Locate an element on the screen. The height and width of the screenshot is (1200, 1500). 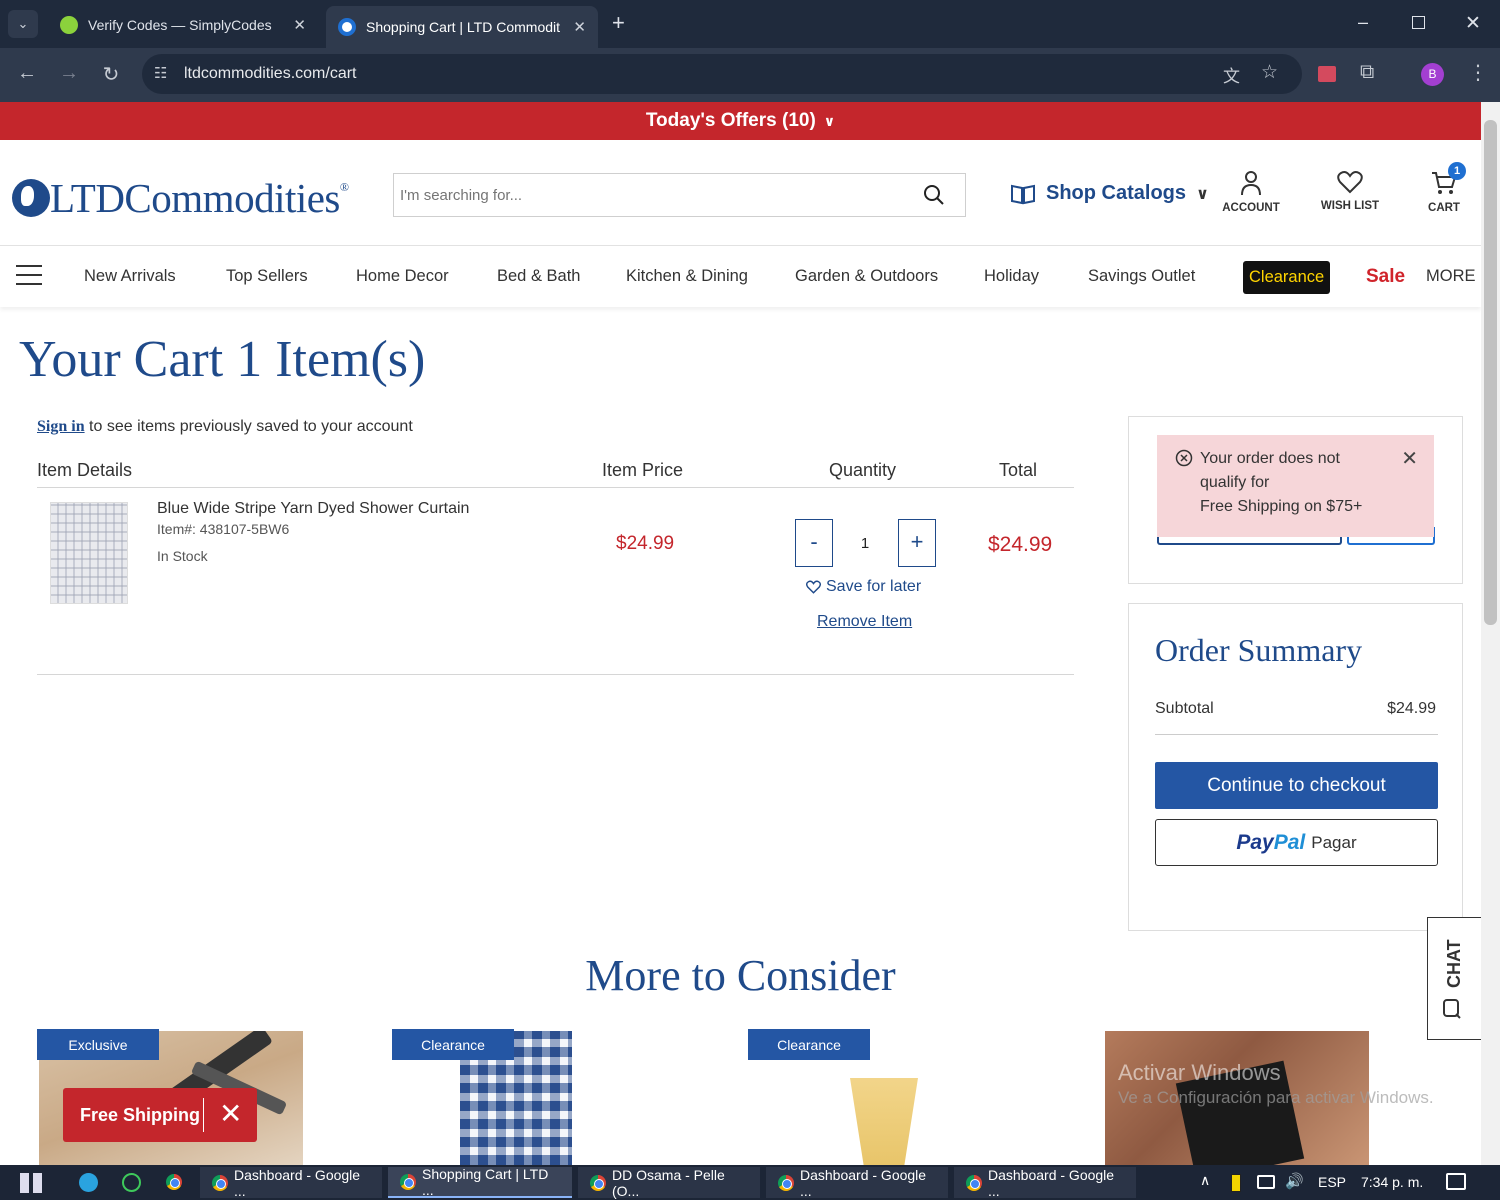
sign-in-link: Sign in is located at coordinates (61, 426).